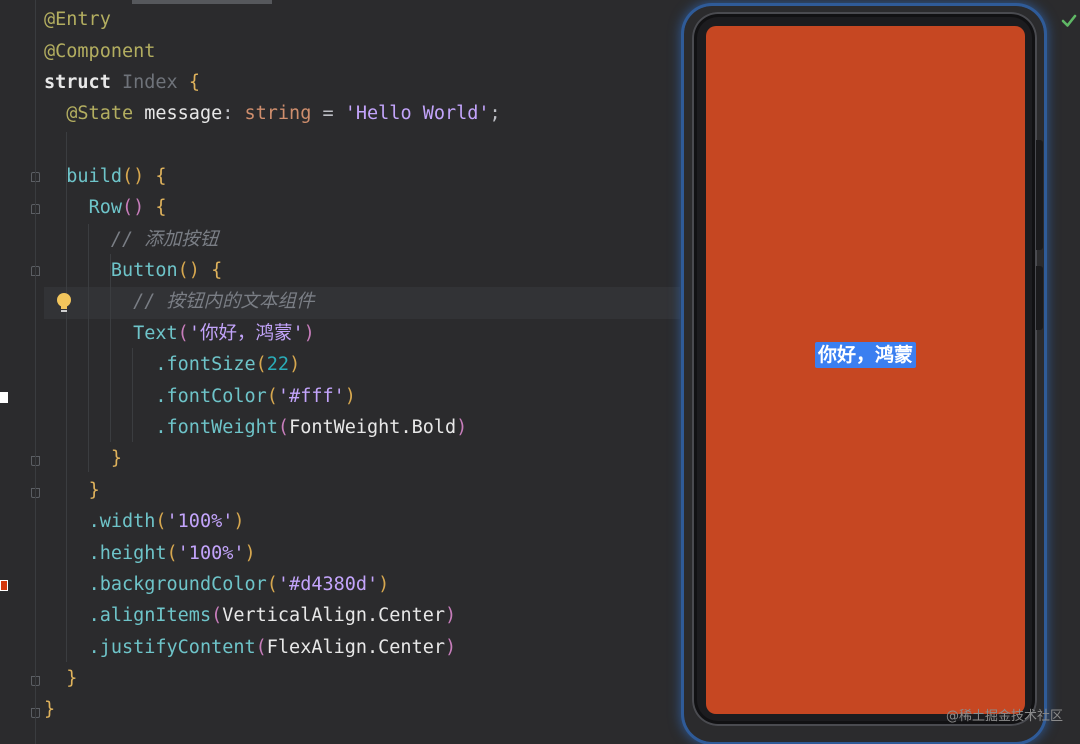 The width and height of the screenshot is (1080, 744). I want to click on bg-color-string: '#d4380d', so click(328, 584).